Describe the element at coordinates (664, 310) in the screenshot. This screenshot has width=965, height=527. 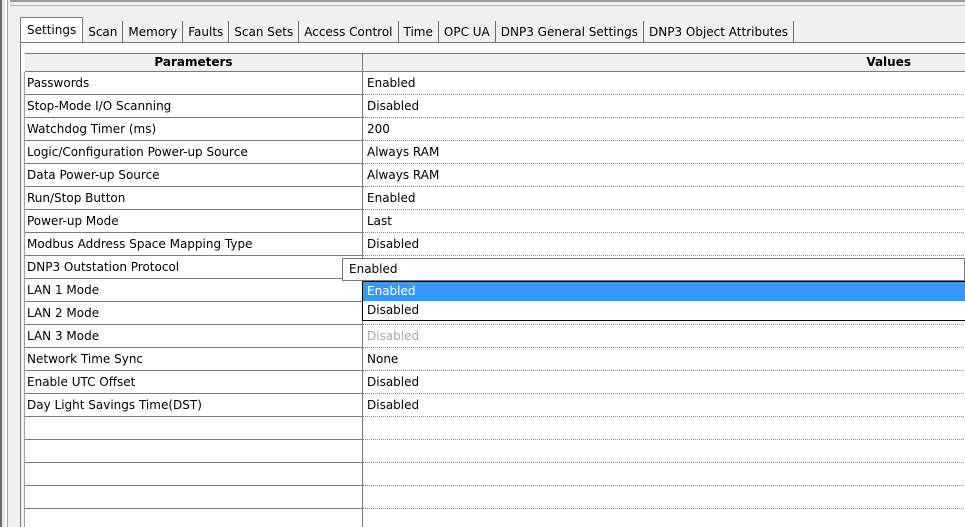
I see `dropdown-option-disabled: Disabled` at that location.